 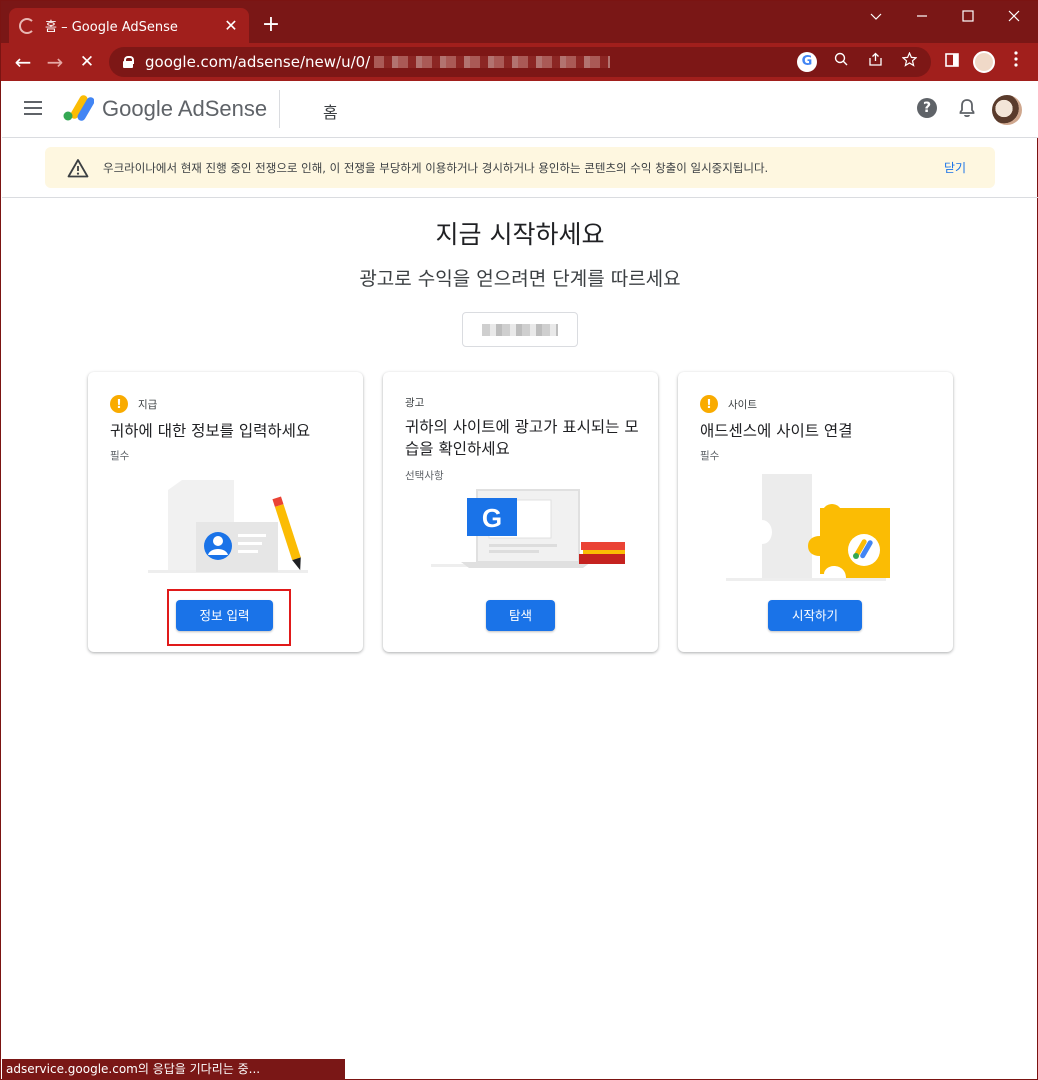 What do you see at coordinates (78, 167) in the screenshot?
I see `warning-icon` at bounding box center [78, 167].